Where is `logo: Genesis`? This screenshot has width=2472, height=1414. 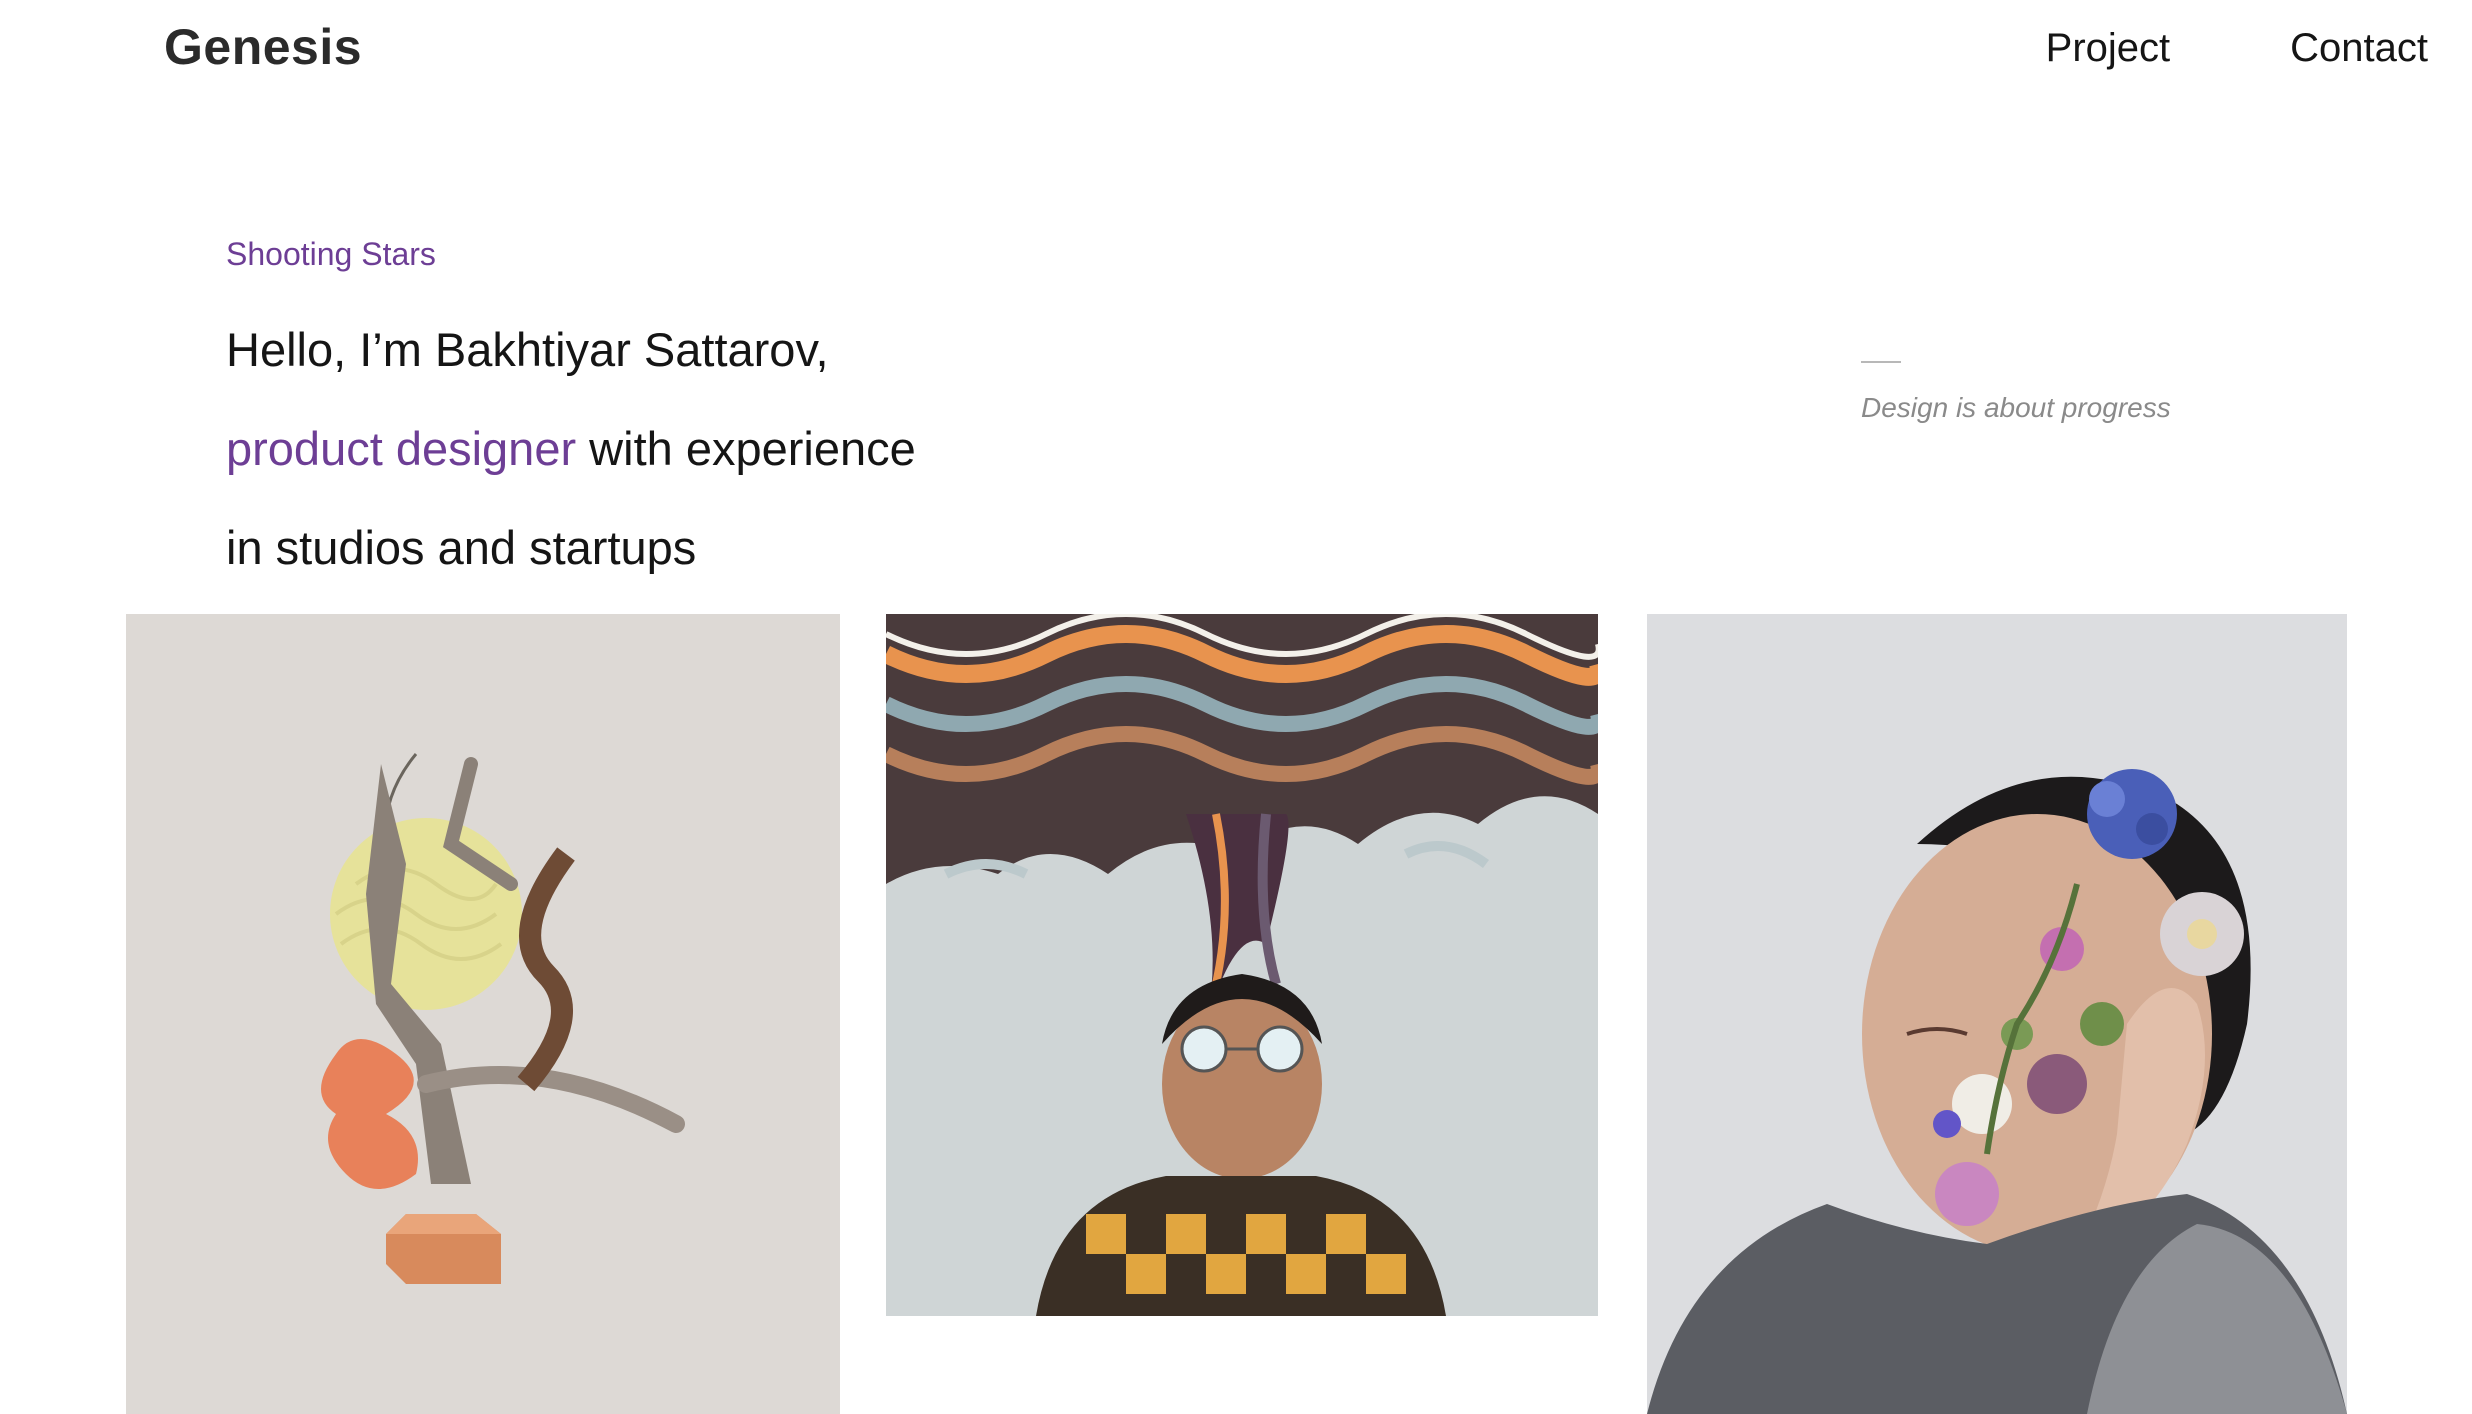
logo: Genesis is located at coordinates (263, 47).